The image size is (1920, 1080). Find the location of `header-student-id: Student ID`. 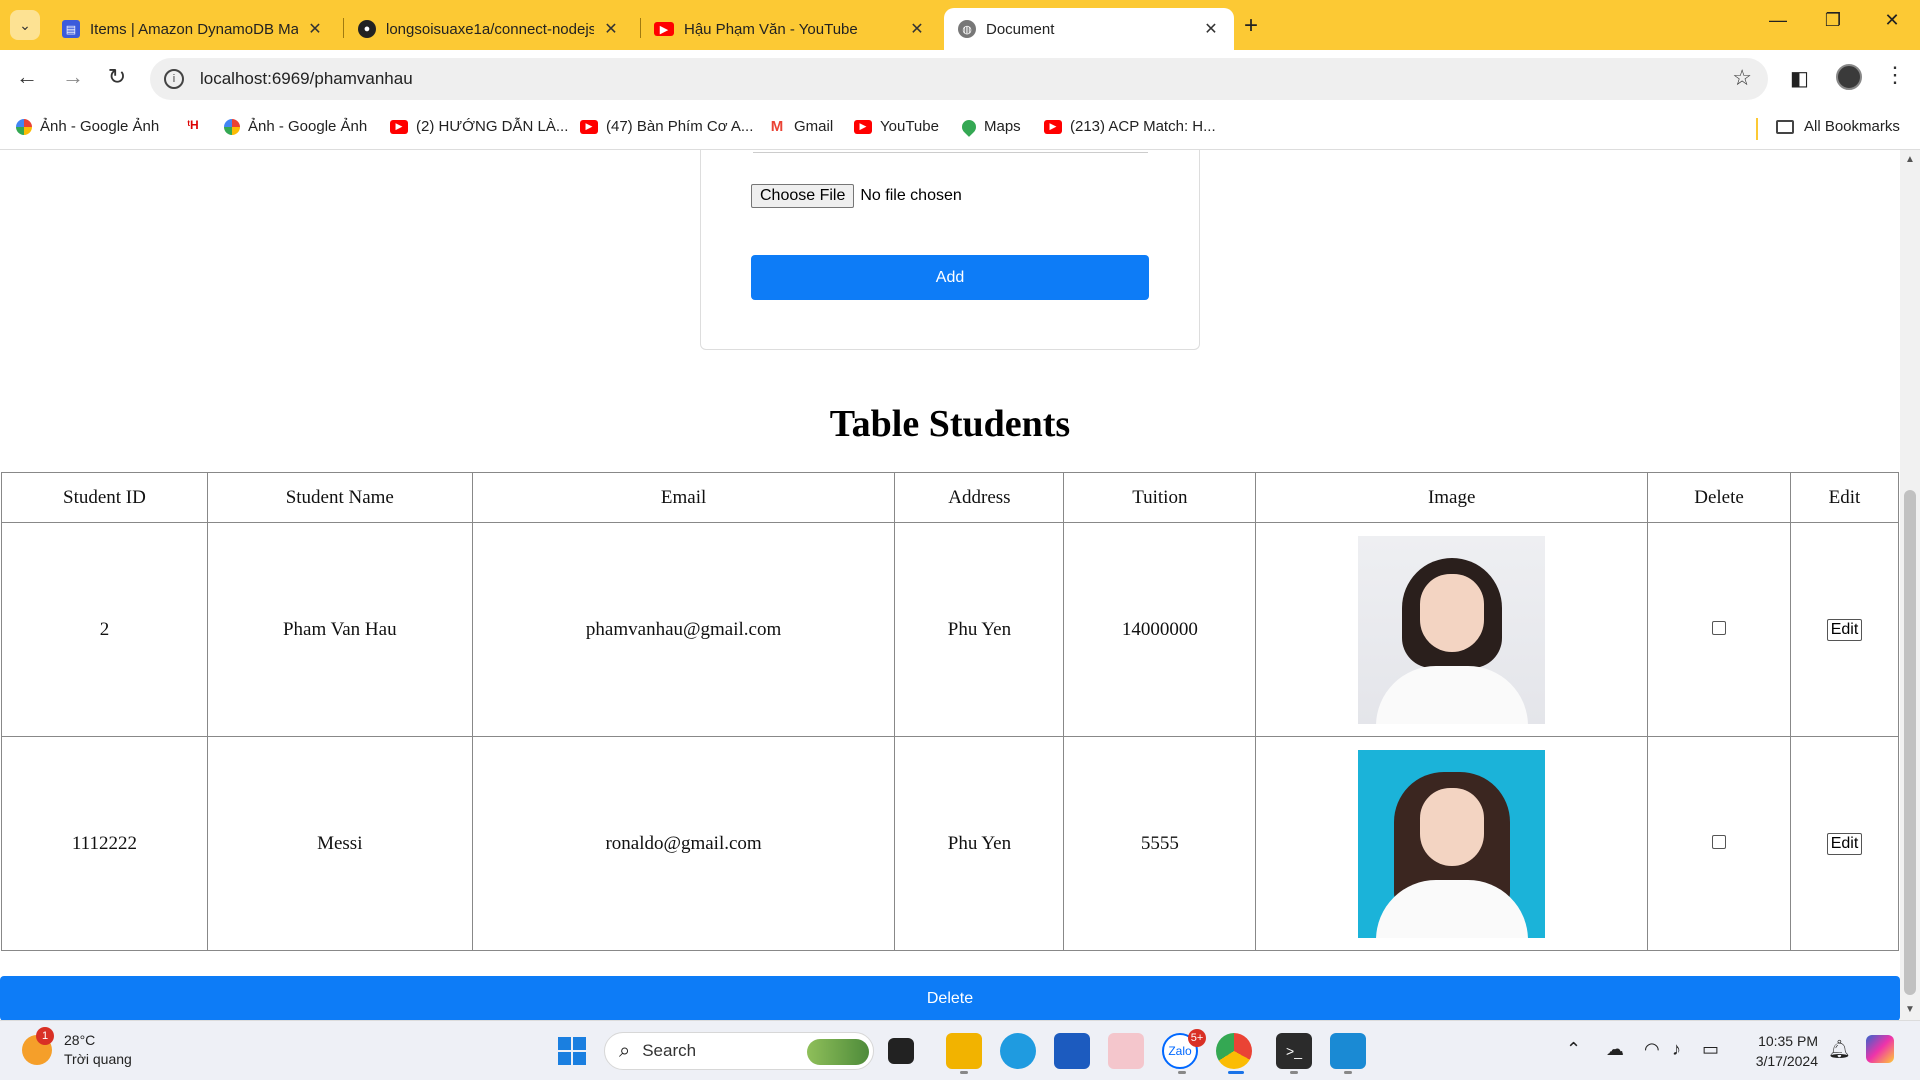

header-student-id: Student ID is located at coordinates (104, 497).